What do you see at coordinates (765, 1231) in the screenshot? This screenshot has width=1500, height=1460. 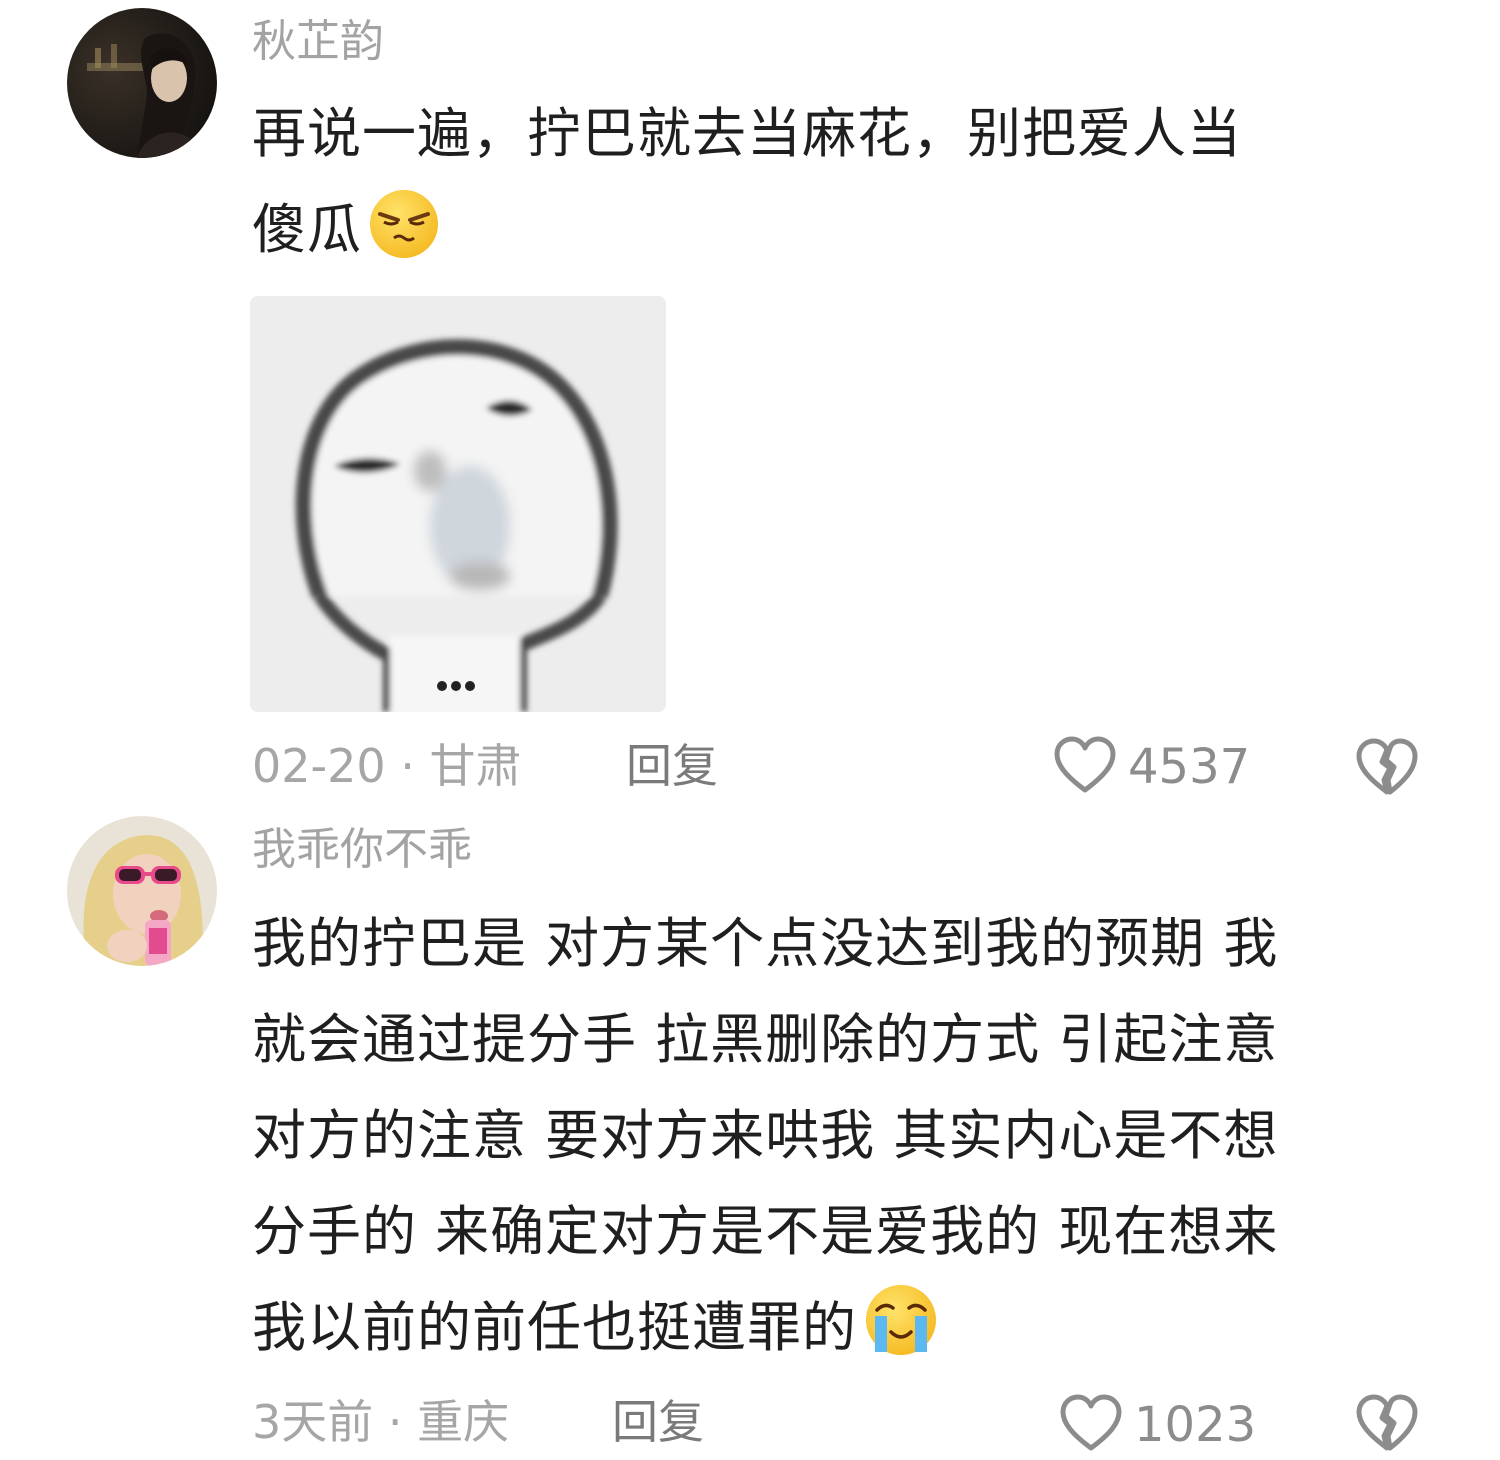 I see `comment-text-line: 分手的 来确定对方是不是爱我的 现在想来` at bounding box center [765, 1231].